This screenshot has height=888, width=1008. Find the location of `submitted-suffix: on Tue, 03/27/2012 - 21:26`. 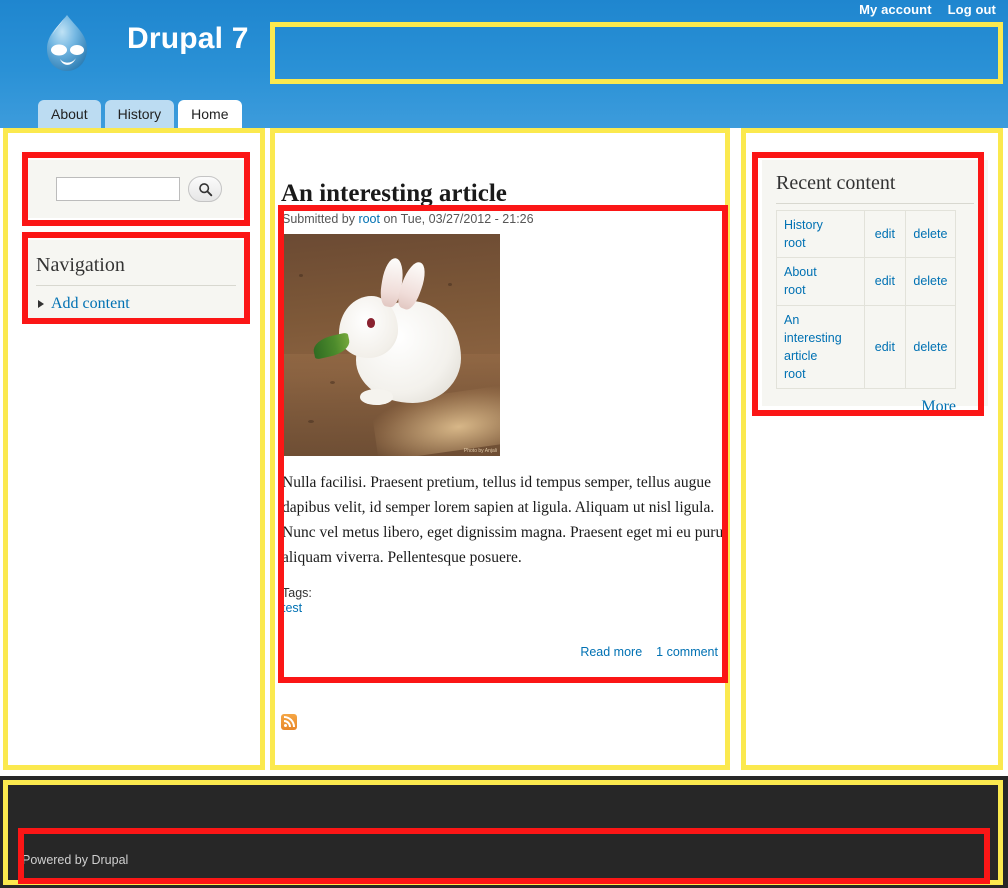

submitted-suffix: on Tue, 03/27/2012 - 21:26 is located at coordinates (456, 219).